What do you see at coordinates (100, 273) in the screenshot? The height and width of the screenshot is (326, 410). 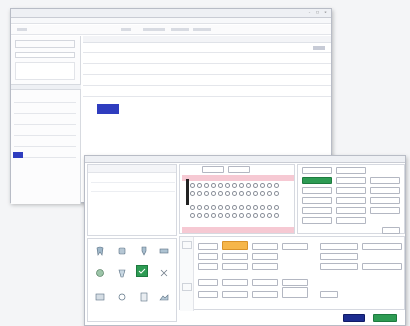 I see `filling-icon` at bounding box center [100, 273].